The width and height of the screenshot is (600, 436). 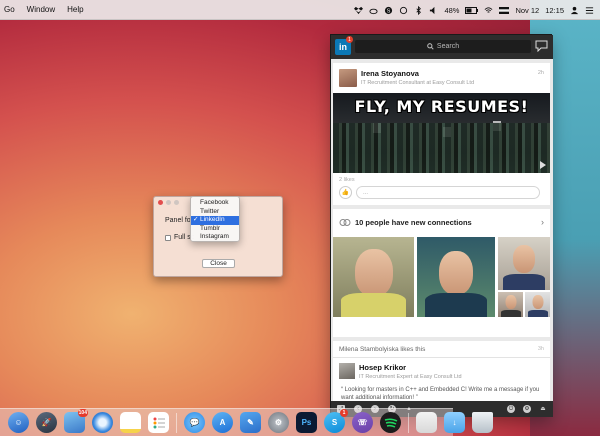 I want to click on dropdown-option-linkedin: ✓ LinkedIn, so click(x=215, y=220).